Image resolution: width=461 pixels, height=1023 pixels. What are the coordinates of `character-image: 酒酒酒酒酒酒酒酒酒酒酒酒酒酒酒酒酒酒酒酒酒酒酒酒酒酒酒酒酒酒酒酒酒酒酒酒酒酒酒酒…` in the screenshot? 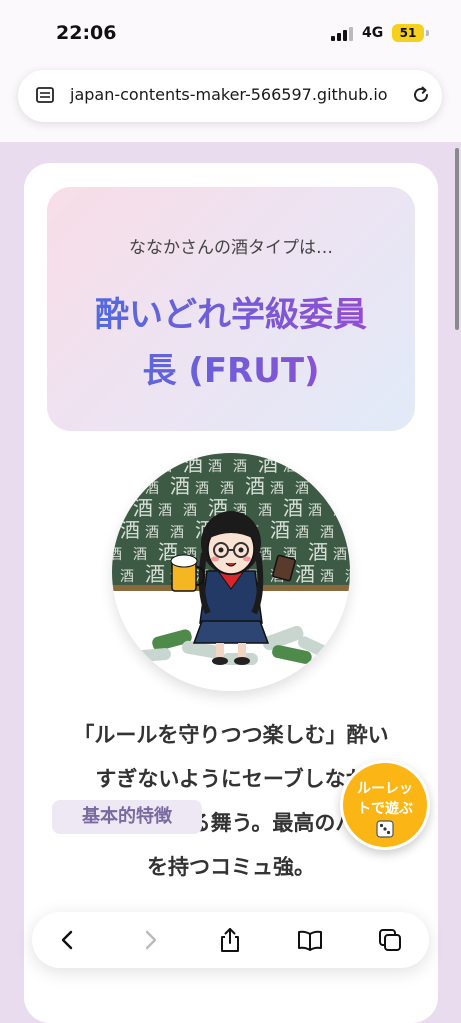 It's located at (231, 572).